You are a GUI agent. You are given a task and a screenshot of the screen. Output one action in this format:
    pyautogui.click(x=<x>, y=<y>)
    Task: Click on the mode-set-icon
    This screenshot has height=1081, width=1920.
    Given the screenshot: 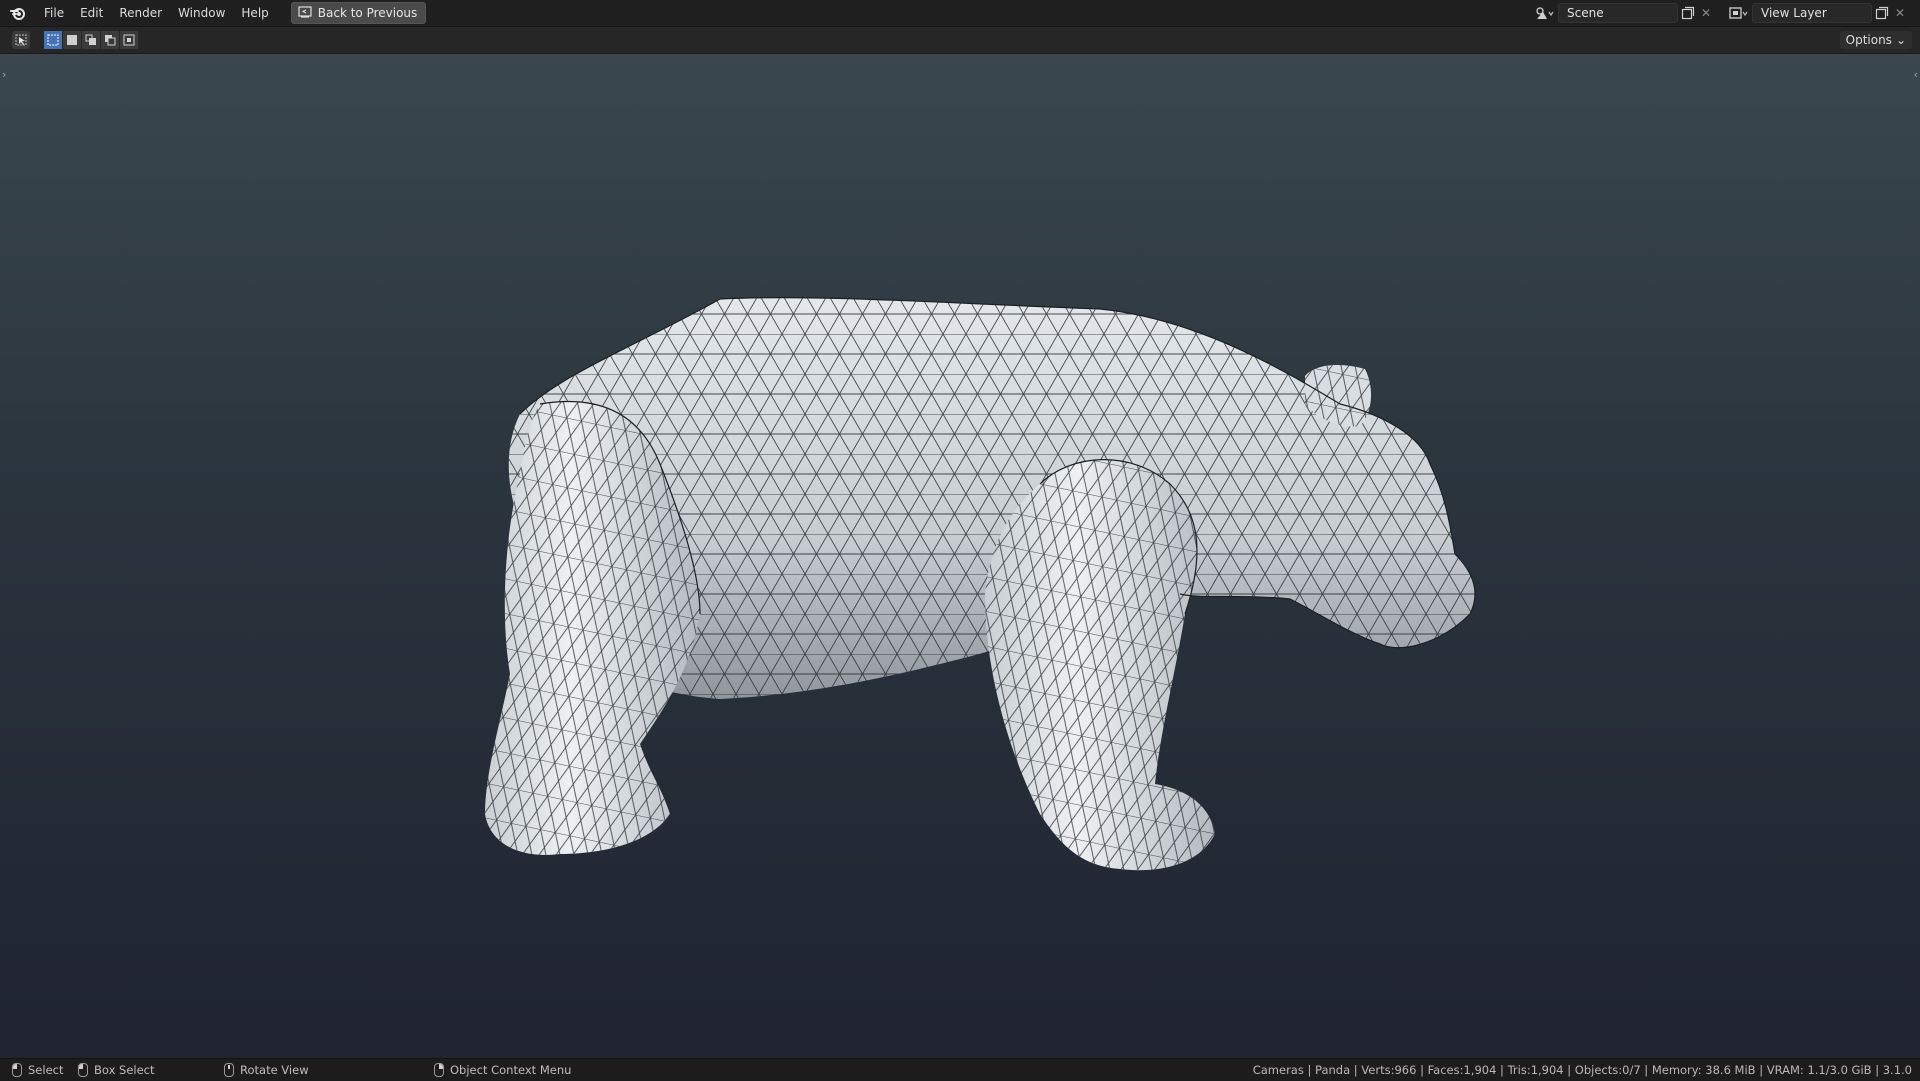 What is the action you would take?
    pyautogui.click(x=53, y=40)
    